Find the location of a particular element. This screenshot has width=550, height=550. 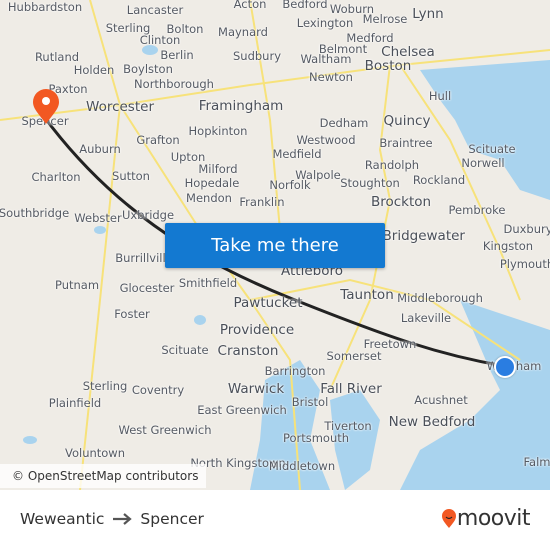

town-label: Medfield is located at coordinates (297, 154).